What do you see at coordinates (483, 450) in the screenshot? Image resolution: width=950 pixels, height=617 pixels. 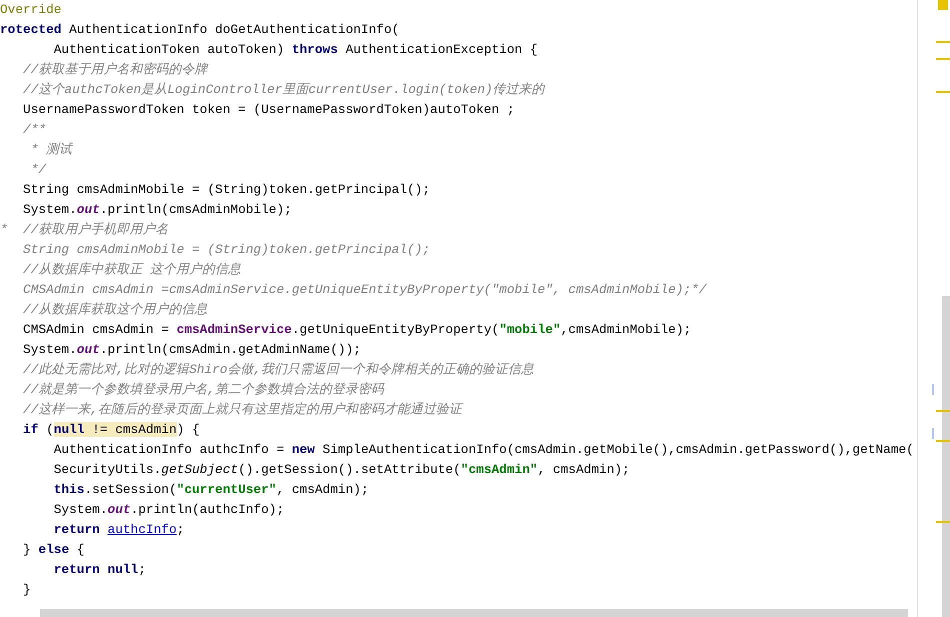 I see `code-line: AuthenticationInfo authcInfo = new SimpleAuthenticationInfo(cmsAdmin.getMobile(),cmsAdmin.getPassword(),getName(` at bounding box center [483, 450].